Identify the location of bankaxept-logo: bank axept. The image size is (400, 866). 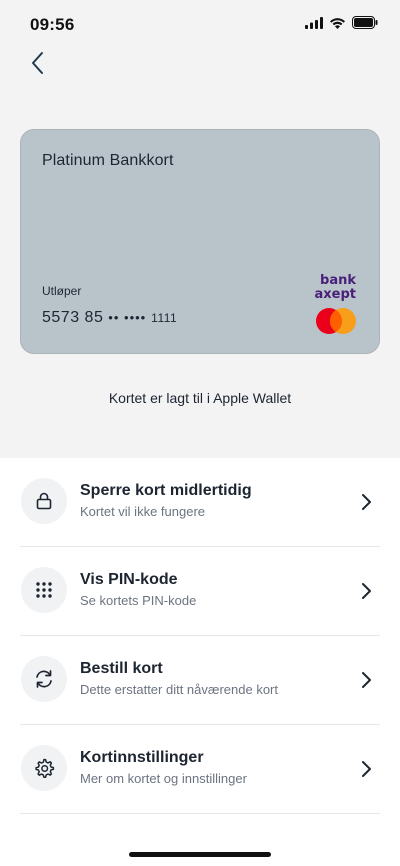
(336, 287).